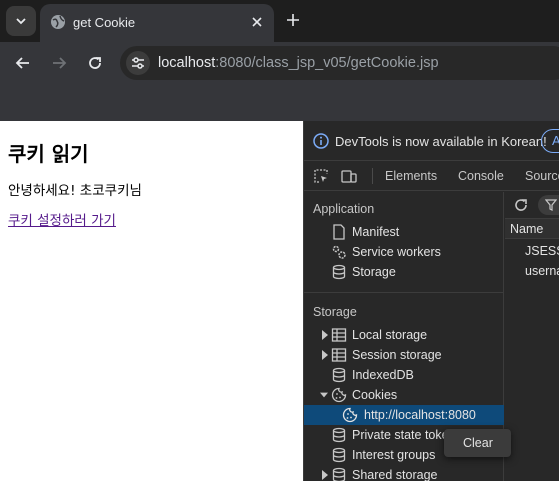 Image resolution: width=559 pixels, height=481 pixels. I want to click on tab-title: get Cookie, so click(104, 22).